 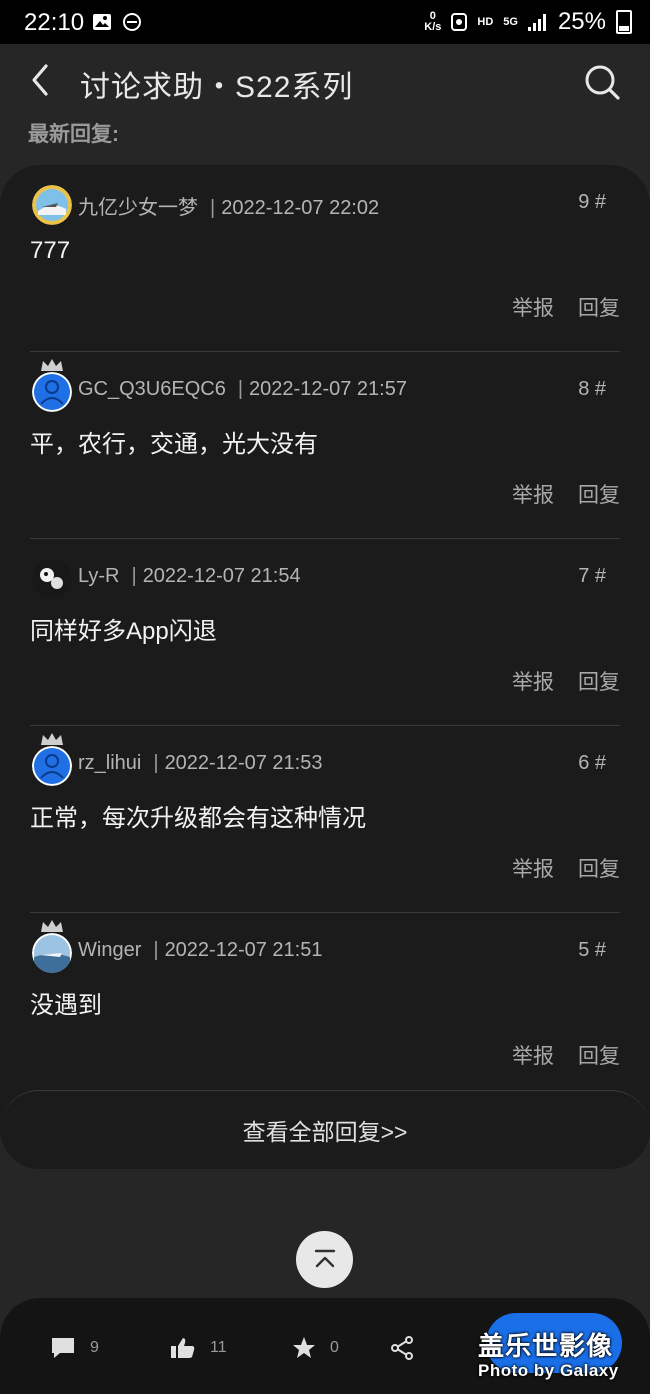 I want to click on reply-time: 2022-12-07 21:53, so click(x=243, y=763).